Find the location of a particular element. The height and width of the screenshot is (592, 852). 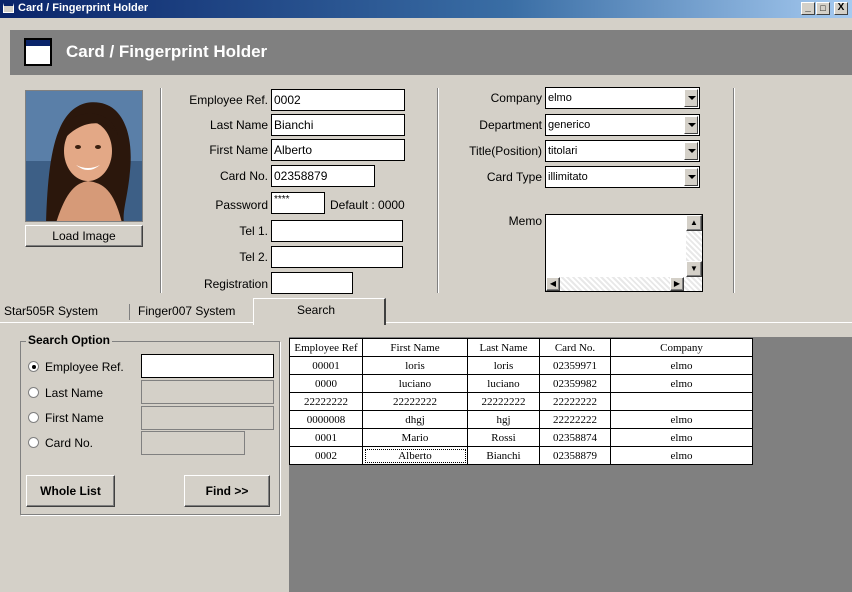

scroll-left-icon: ◀ is located at coordinates (553, 284).